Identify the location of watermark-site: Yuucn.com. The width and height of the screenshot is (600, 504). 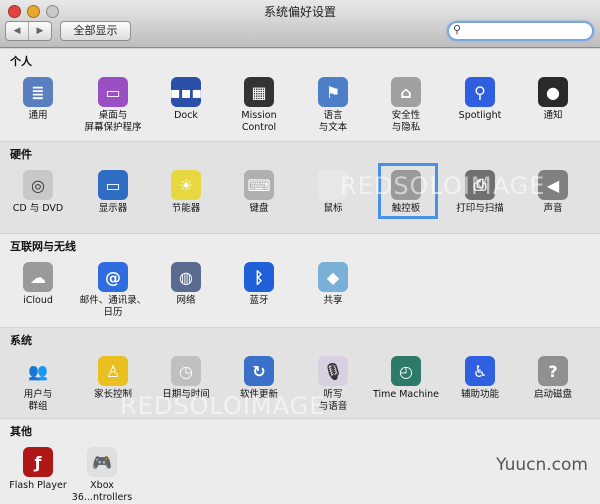
(542, 465).